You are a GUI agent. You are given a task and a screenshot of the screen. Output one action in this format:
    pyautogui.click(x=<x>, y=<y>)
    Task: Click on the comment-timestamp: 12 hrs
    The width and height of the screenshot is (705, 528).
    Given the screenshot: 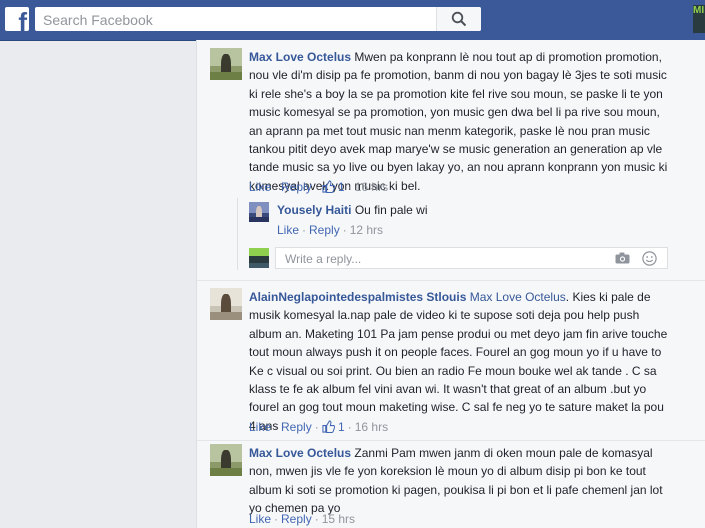 What is the action you would take?
    pyautogui.click(x=366, y=230)
    